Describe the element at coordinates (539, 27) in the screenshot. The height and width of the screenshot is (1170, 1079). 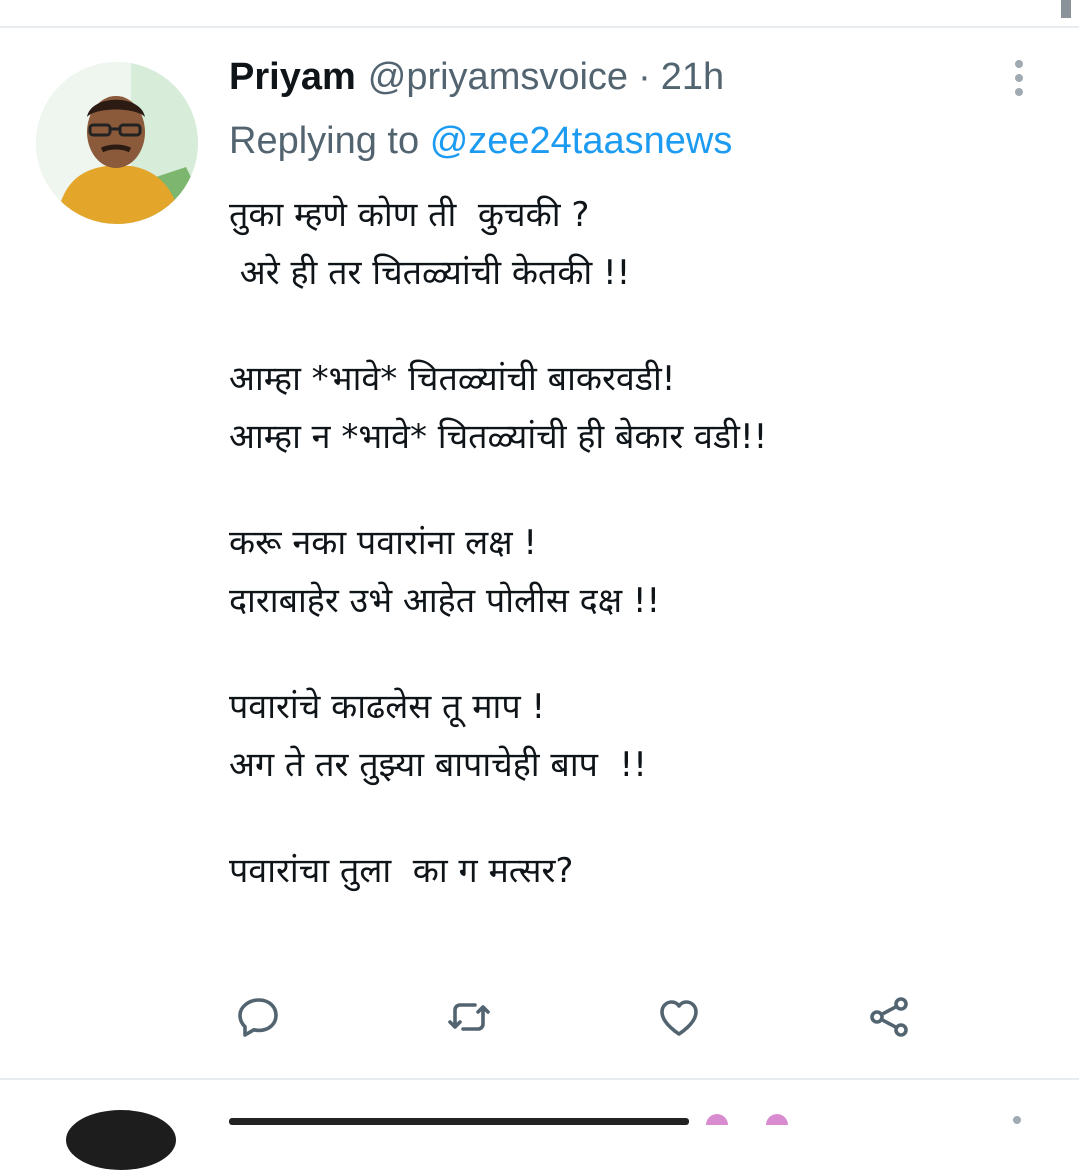
I see `top-divider` at that location.